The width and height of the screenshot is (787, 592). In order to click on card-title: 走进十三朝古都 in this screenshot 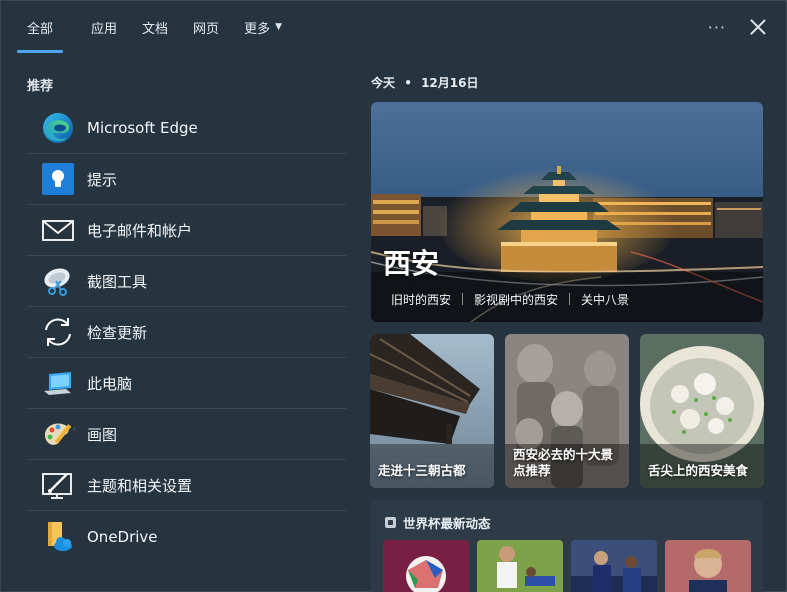, I will do `click(422, 470)`.